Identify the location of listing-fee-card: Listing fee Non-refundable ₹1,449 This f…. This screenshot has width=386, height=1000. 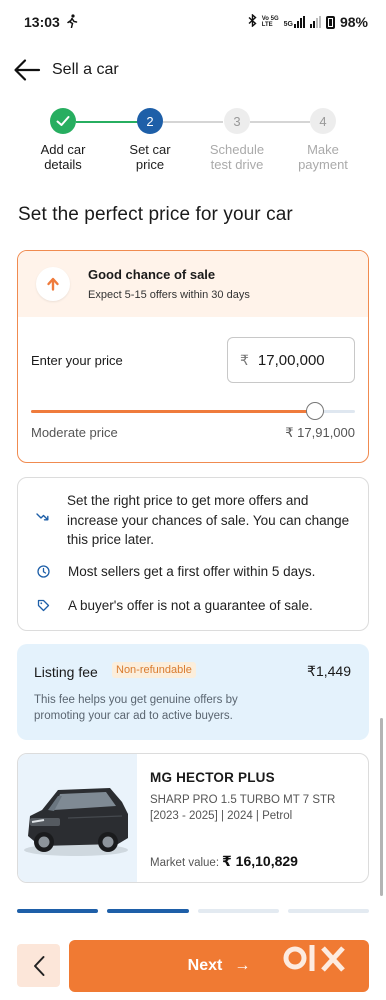
(193, 692).